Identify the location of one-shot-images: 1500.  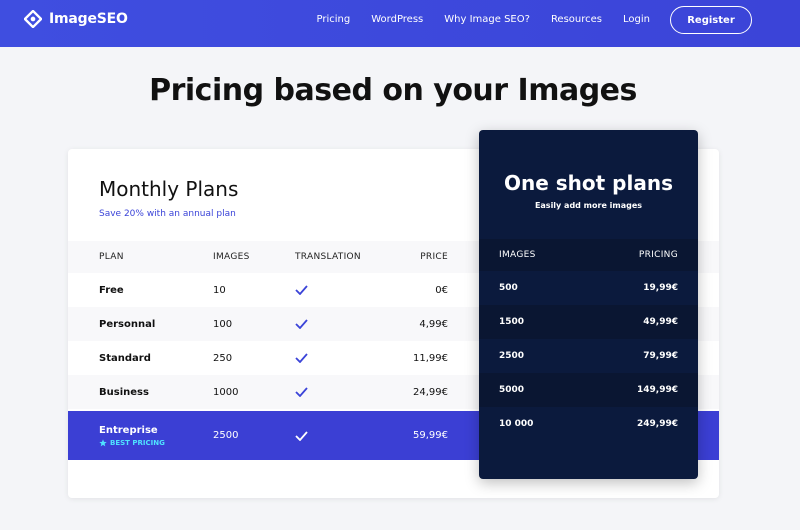
(512, 322).